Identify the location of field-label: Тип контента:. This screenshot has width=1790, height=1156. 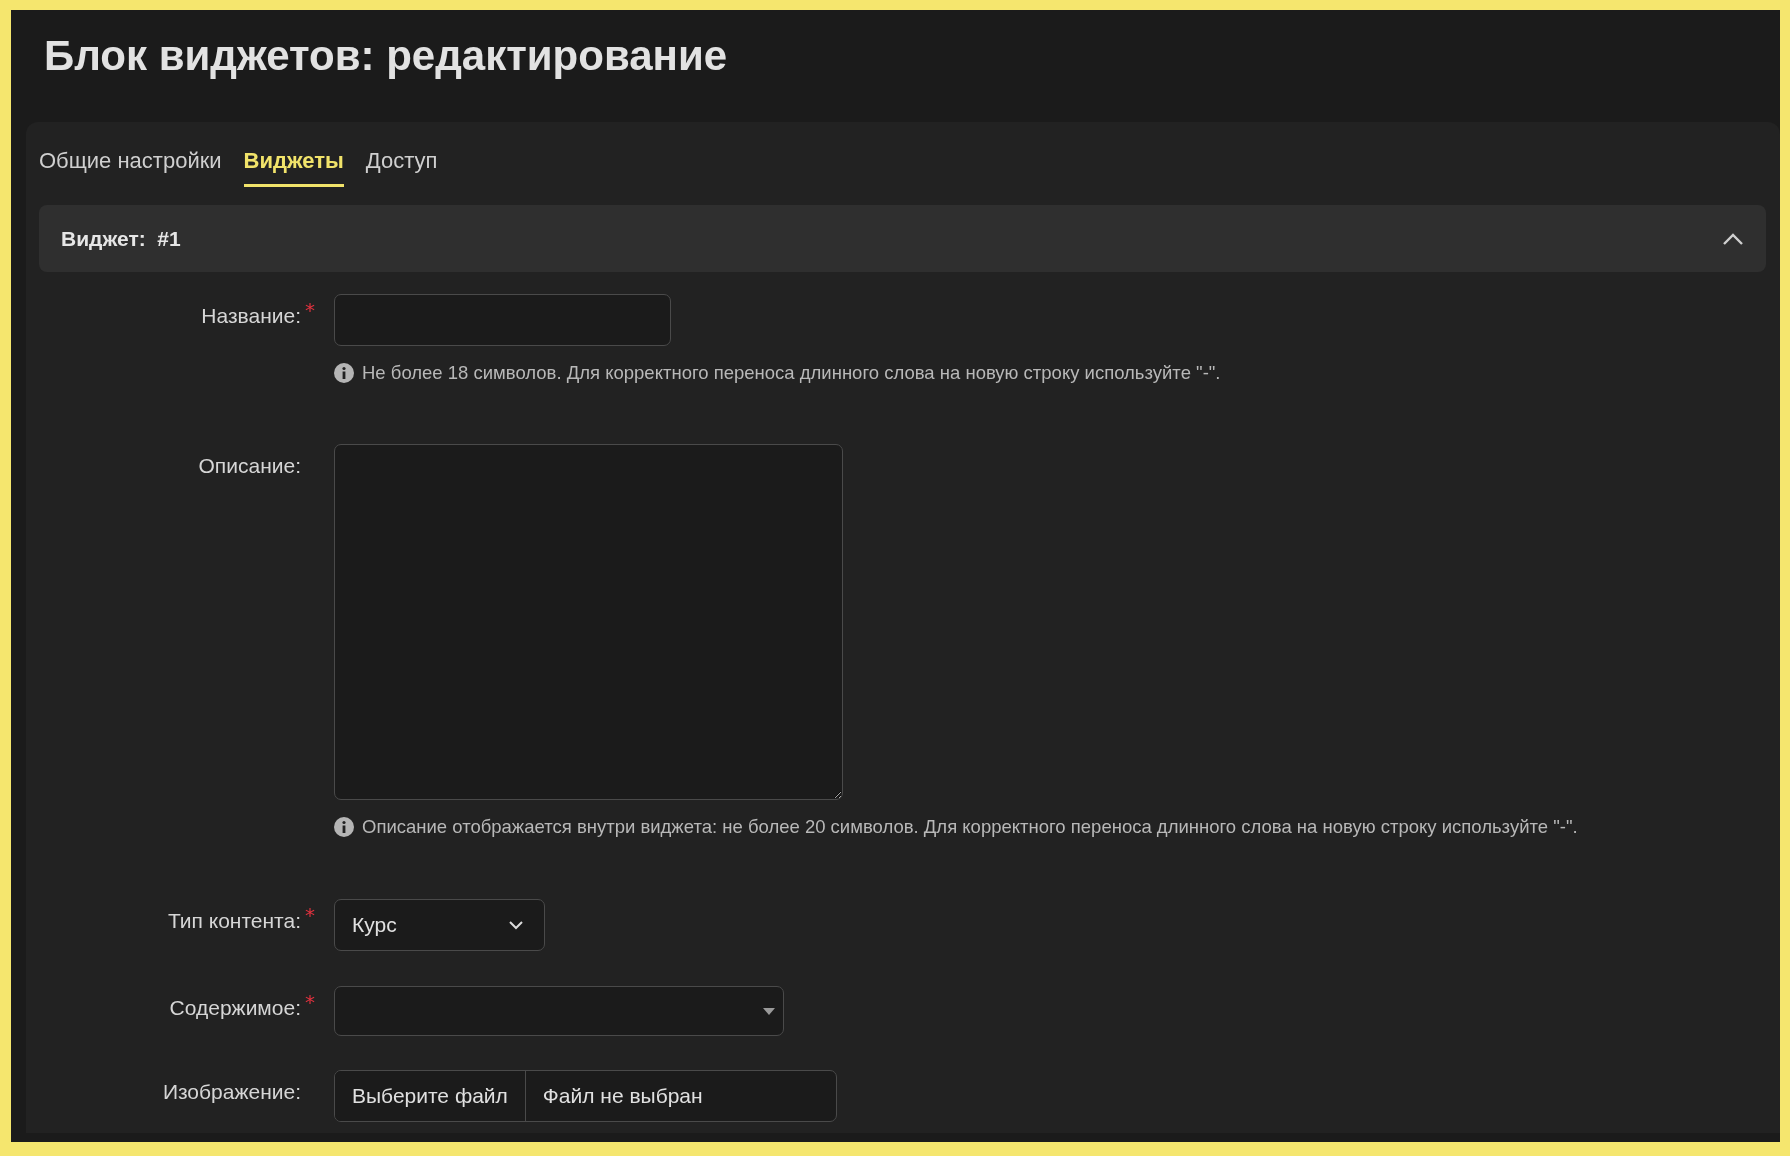
(234, 921).